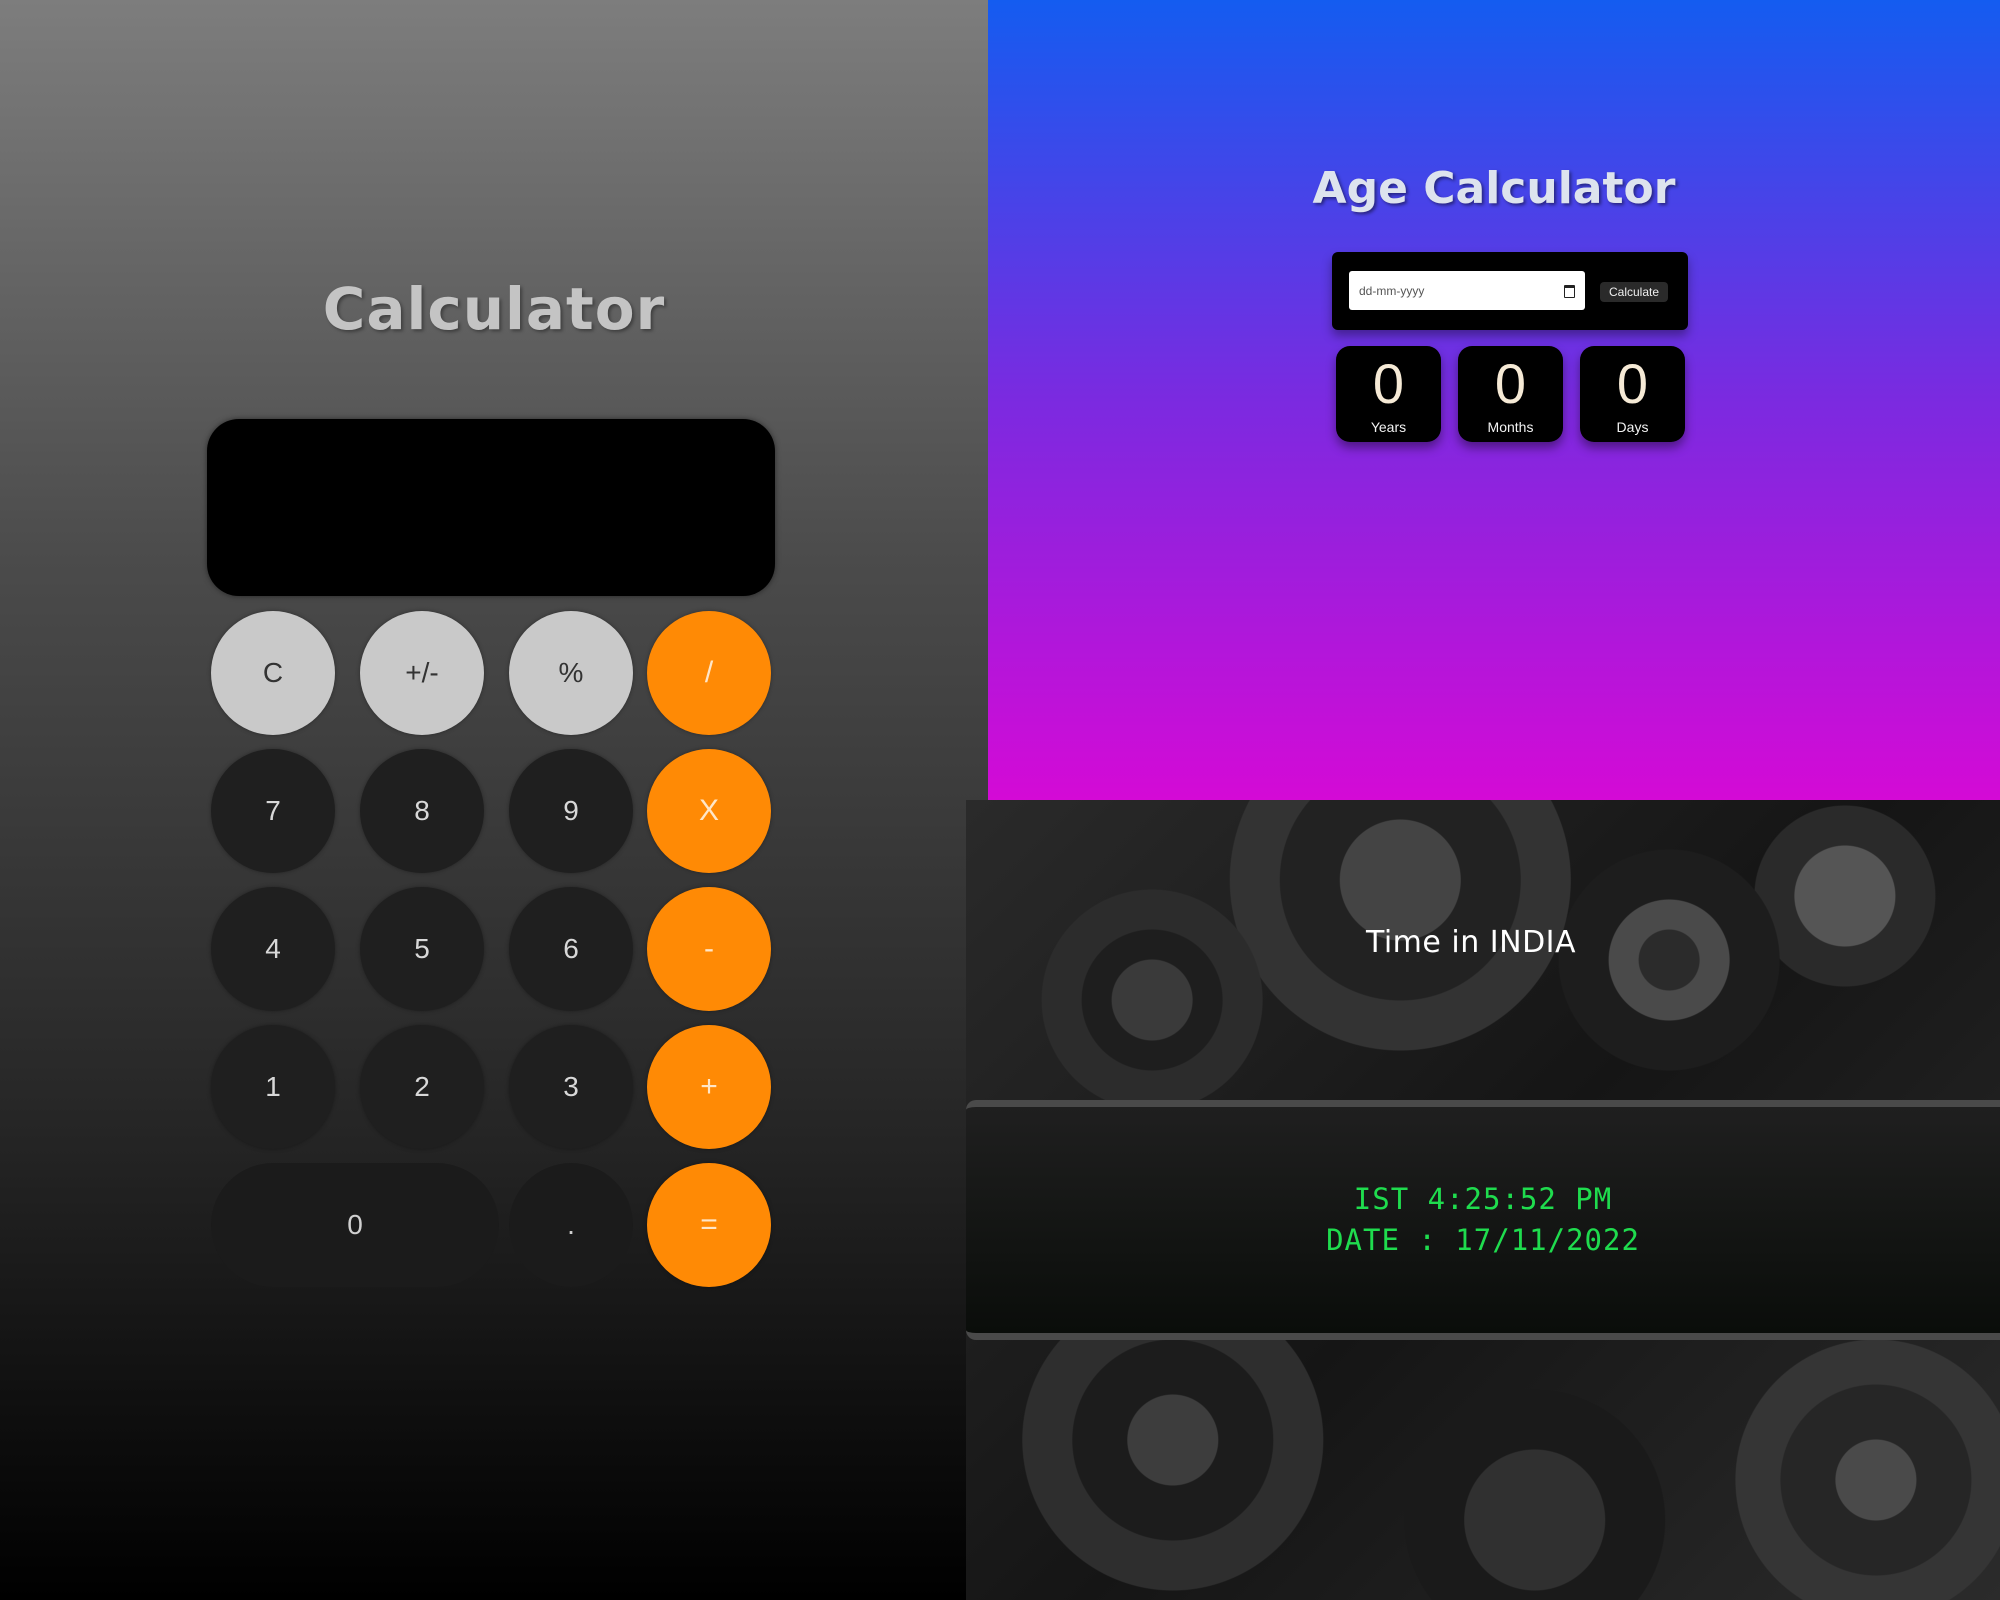 The height and width of the screenshot is (1600, 2000). I want to click on digit-9-button: 9, so click(571, 811).